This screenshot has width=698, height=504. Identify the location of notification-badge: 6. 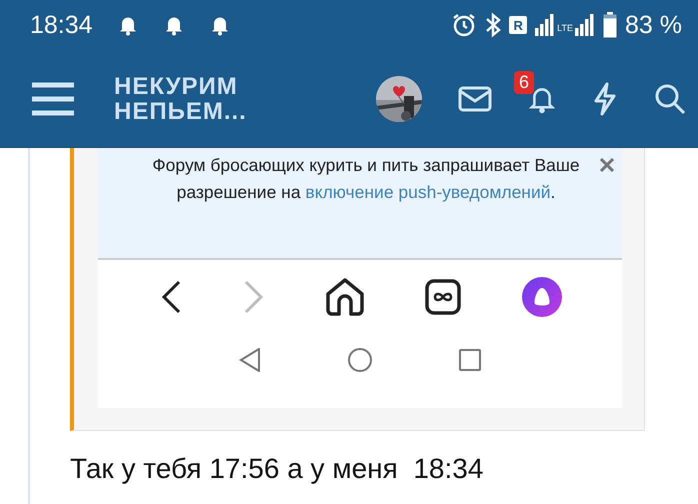
(524, 82).